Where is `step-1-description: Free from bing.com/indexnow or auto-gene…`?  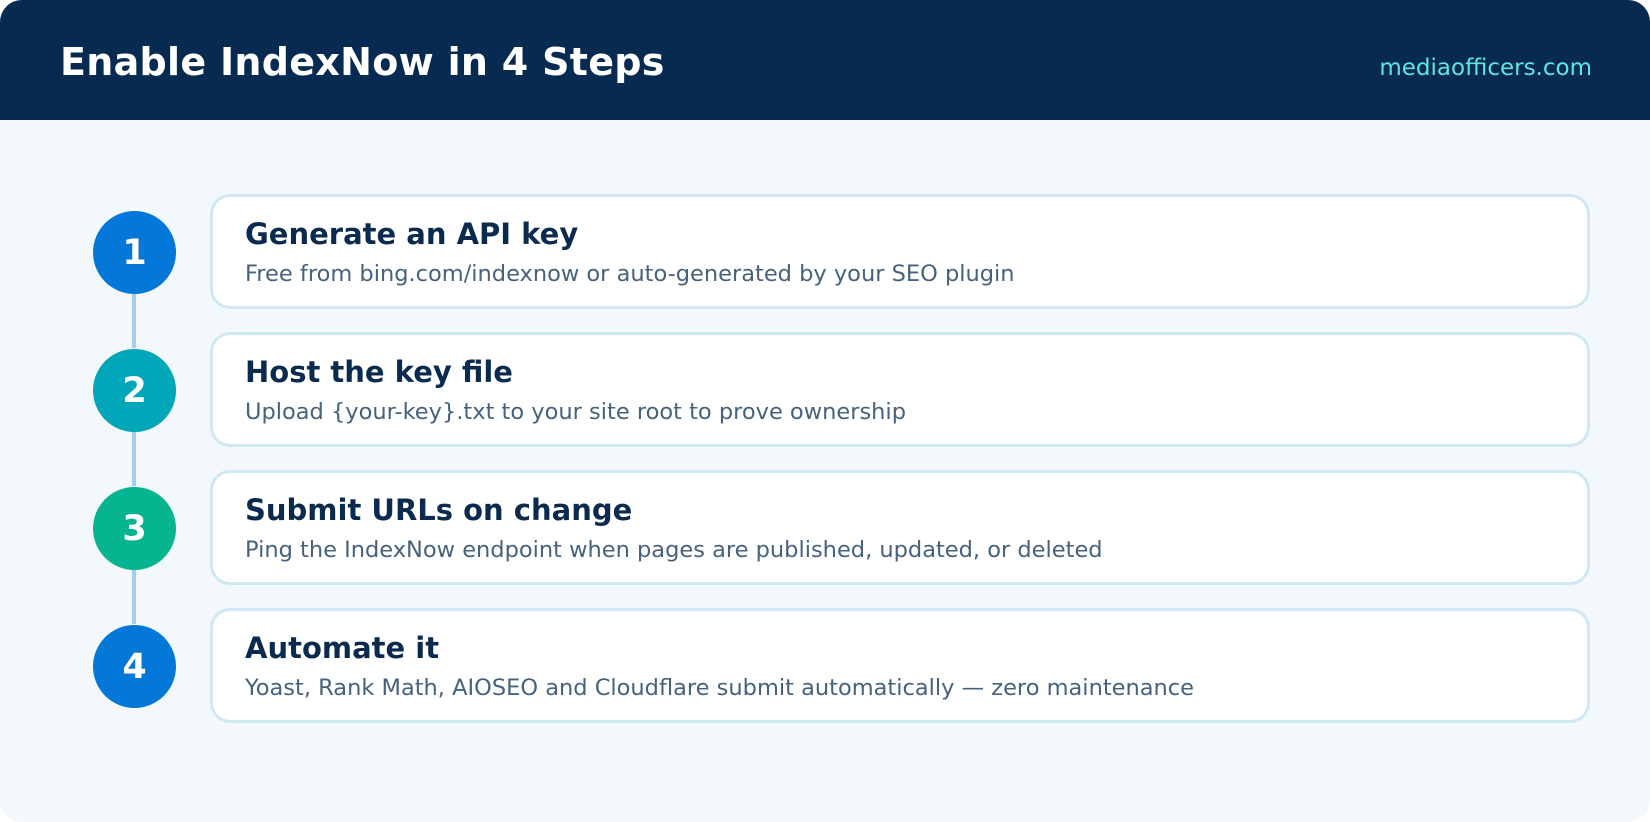 step-1-description: Free from bing.com/indexnow or auto-gene… is located at coordinates (630, 274).